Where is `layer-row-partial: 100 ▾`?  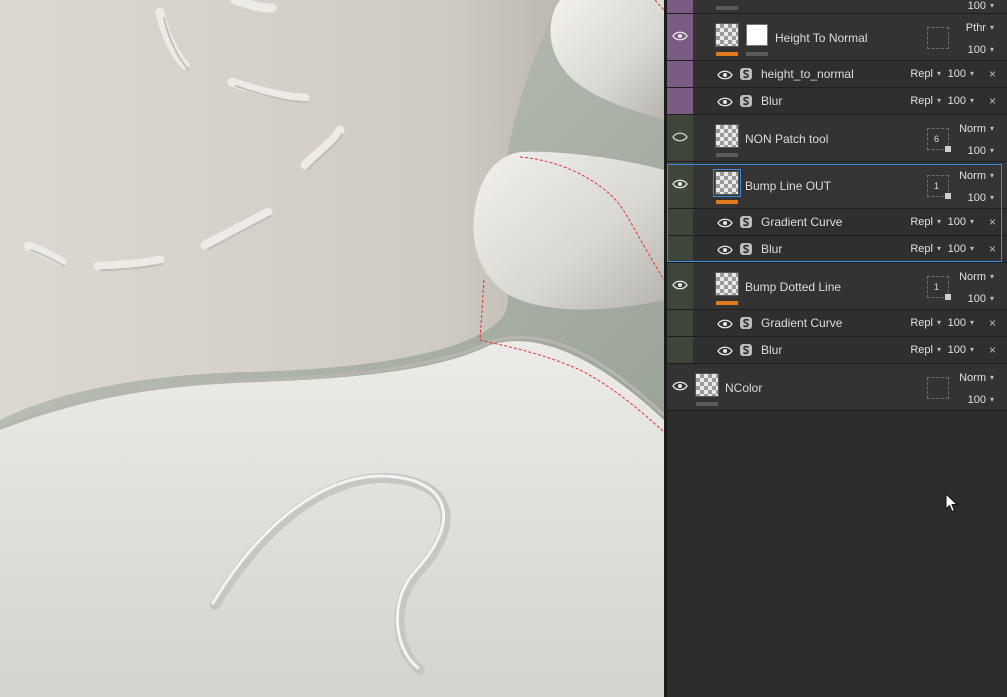
layer-row-partial: 100 ▾ is located at coordinates (837, 7).